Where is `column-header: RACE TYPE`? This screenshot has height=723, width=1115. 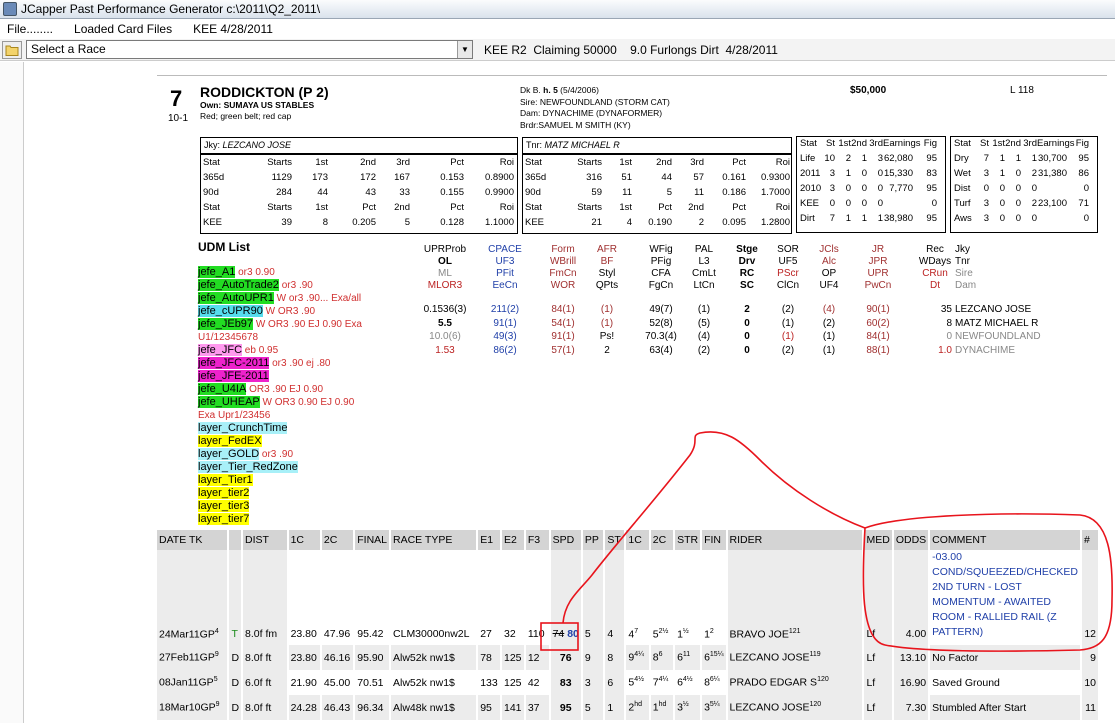
column-header: RACE TYPE is located at coordinates (434, 540).